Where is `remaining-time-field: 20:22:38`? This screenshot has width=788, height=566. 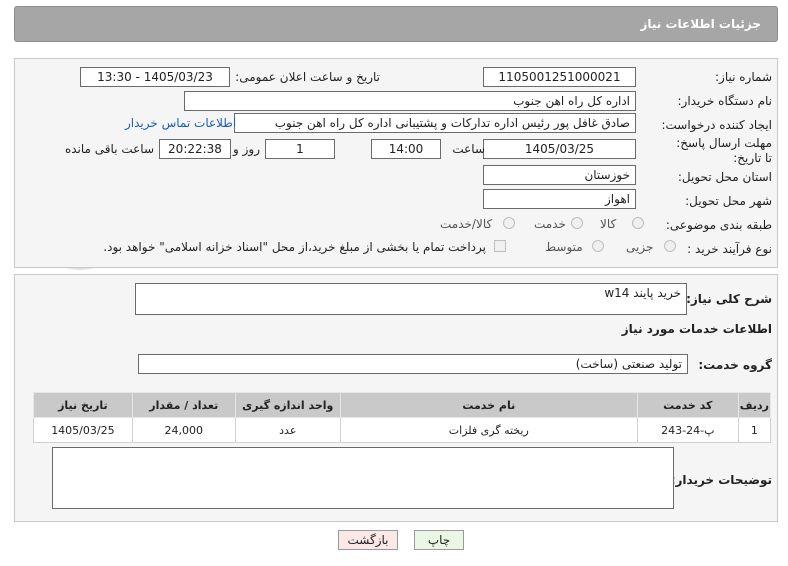
remaining-time-field: 20:22:38 is located at coordinates (195, 149).